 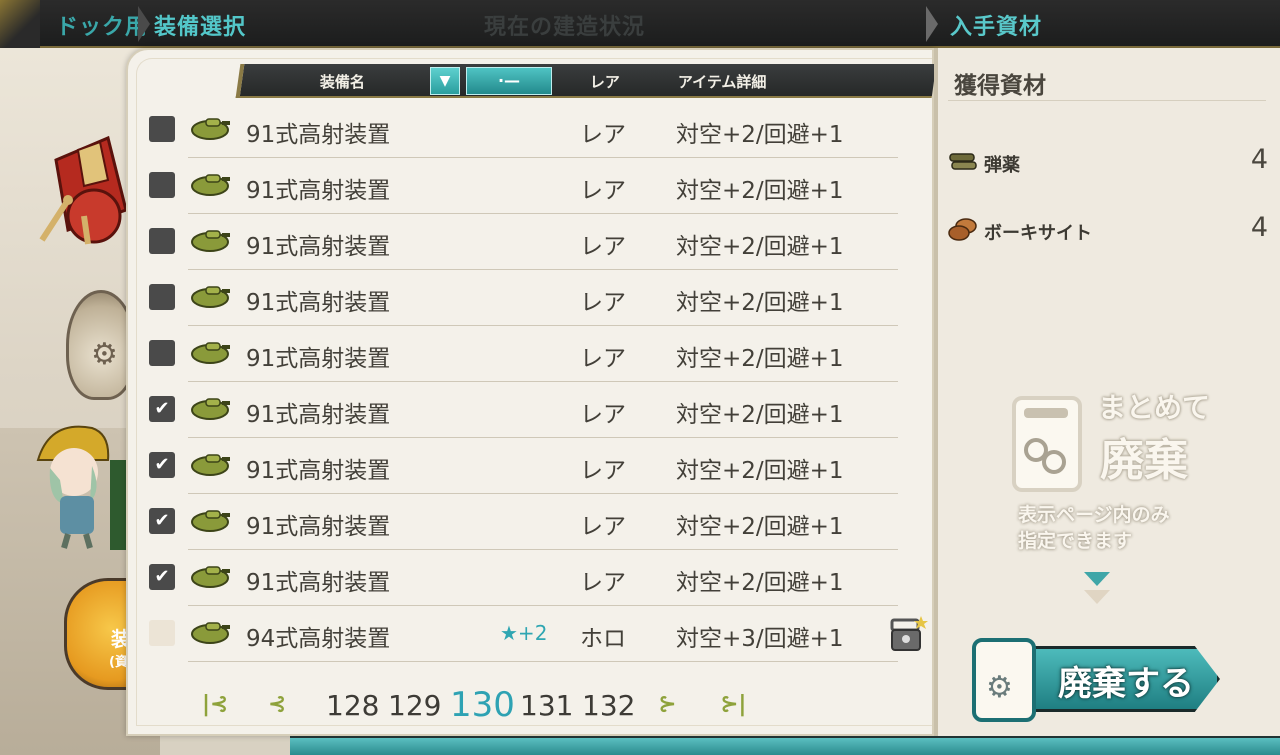 What do you see at coordinates (1154, 407) in the screenshot?
I see `bulk-label-1: まとめて` at bounding box center [1154, 407].